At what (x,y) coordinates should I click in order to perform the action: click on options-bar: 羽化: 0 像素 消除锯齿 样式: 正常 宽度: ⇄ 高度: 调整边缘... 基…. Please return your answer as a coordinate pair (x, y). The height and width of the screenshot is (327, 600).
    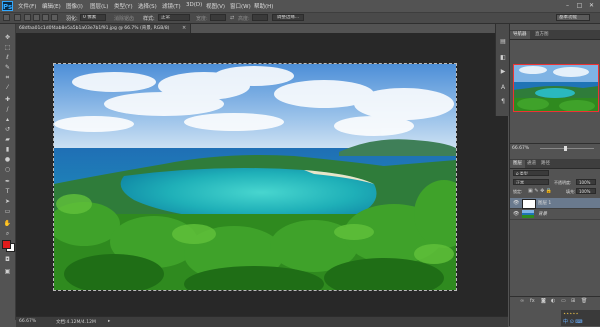
    Looking at the image, I should click on (300, 18).